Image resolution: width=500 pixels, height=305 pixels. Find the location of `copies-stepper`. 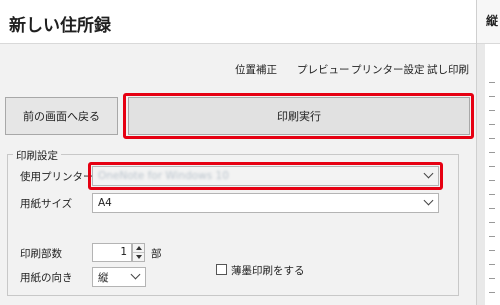

copies-stepper is located at coordinates (138, 252).